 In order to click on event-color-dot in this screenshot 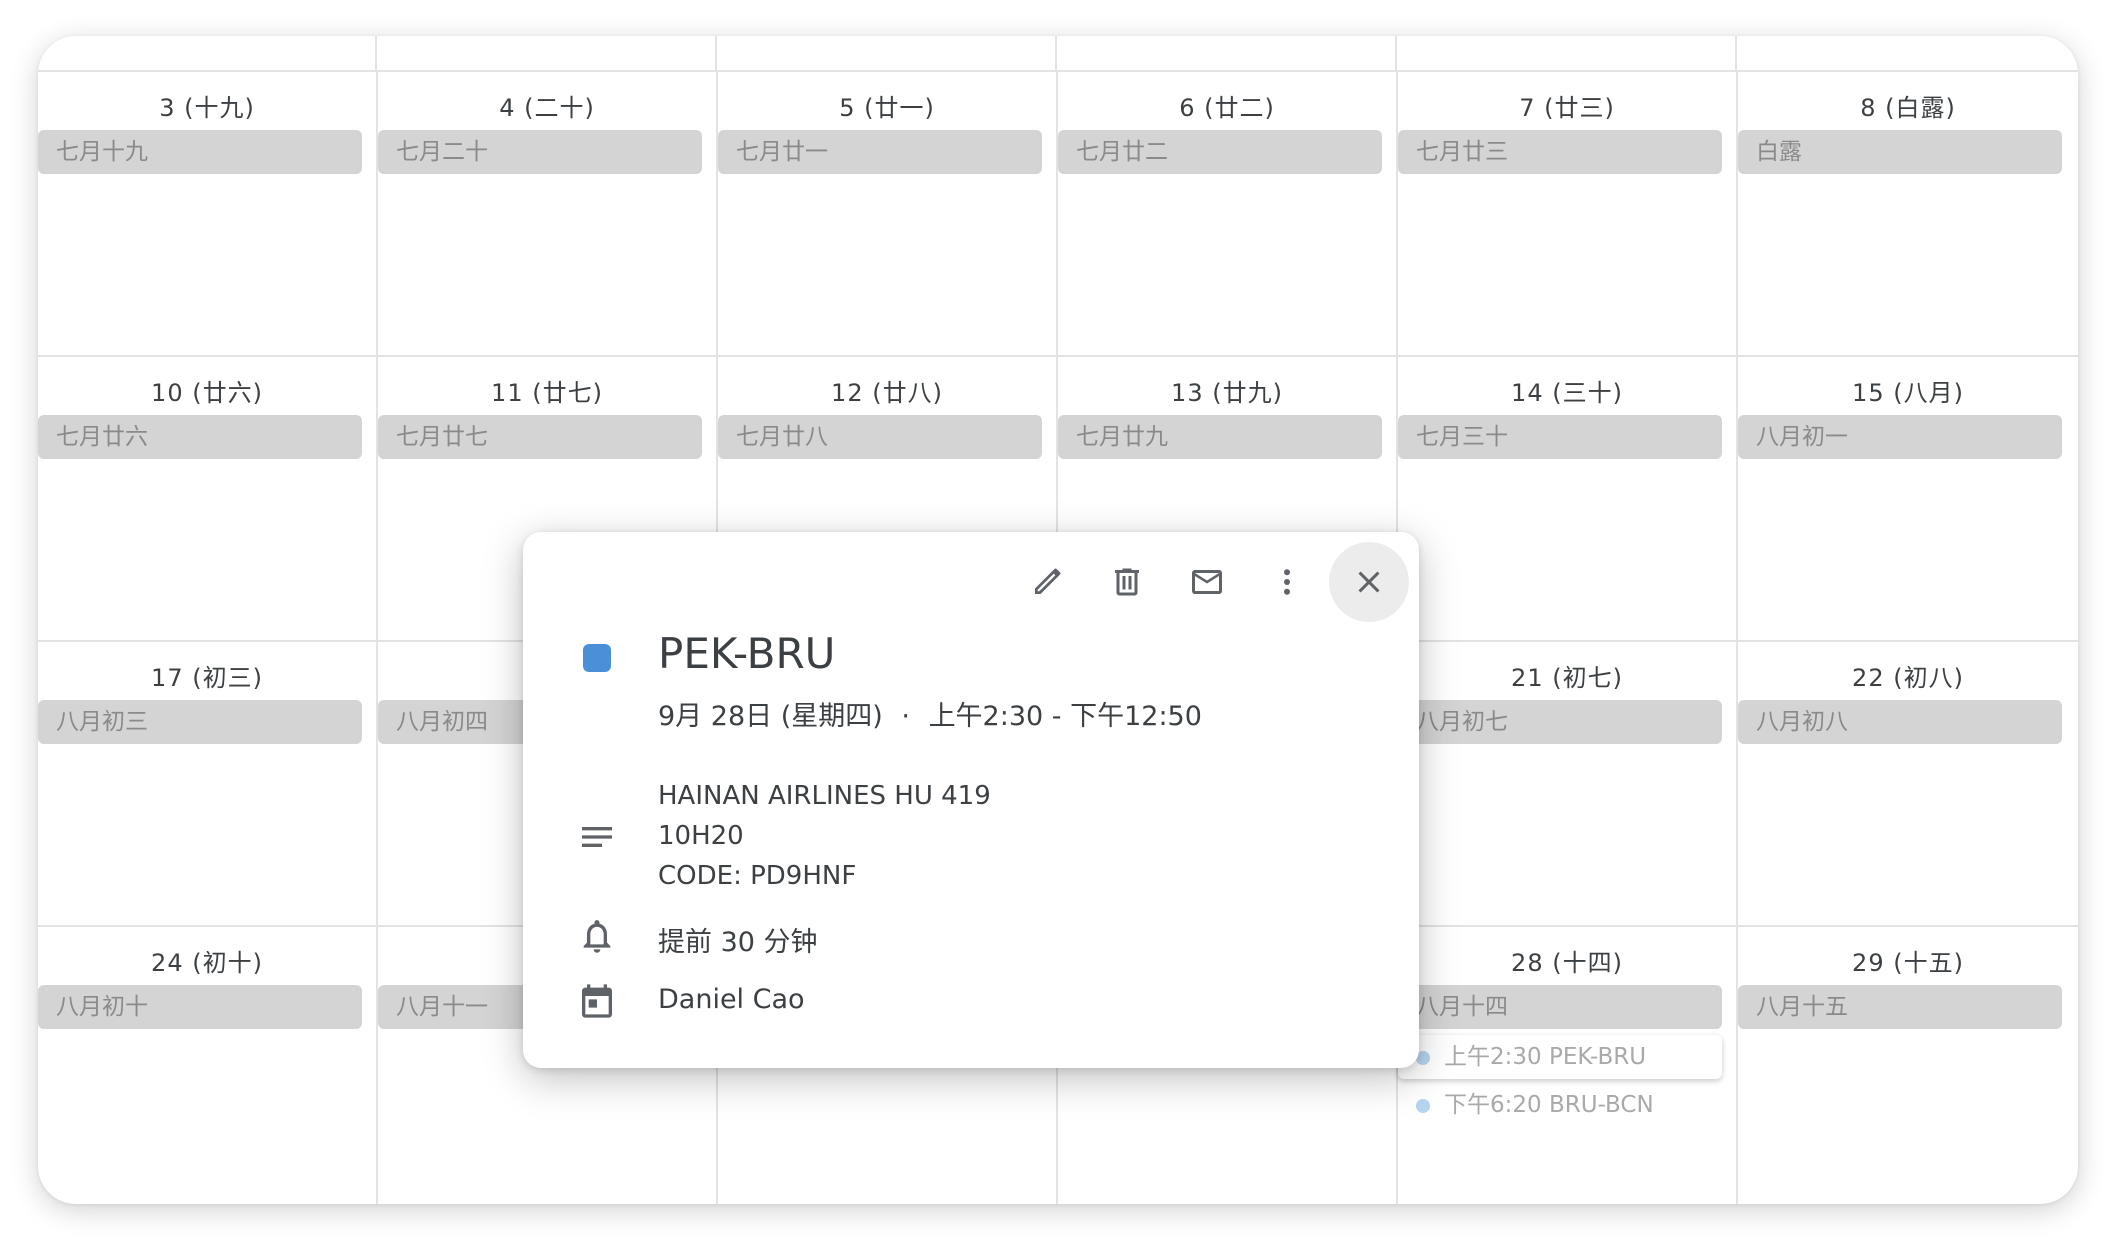, I will do `click(1423, 1106)`.